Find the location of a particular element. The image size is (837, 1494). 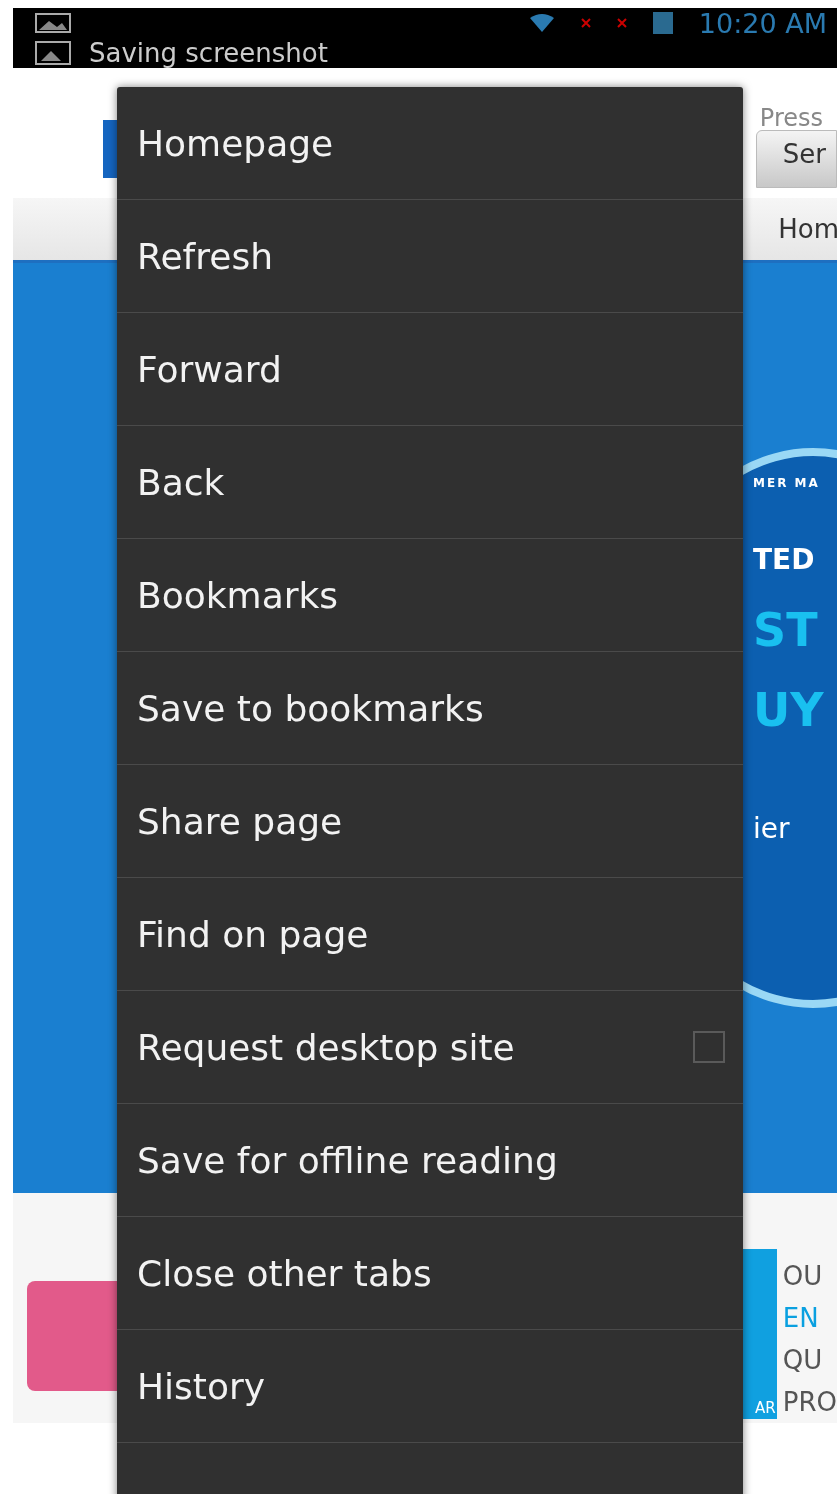

status-time: 10:20 AM is located at coordinates (762, 23).